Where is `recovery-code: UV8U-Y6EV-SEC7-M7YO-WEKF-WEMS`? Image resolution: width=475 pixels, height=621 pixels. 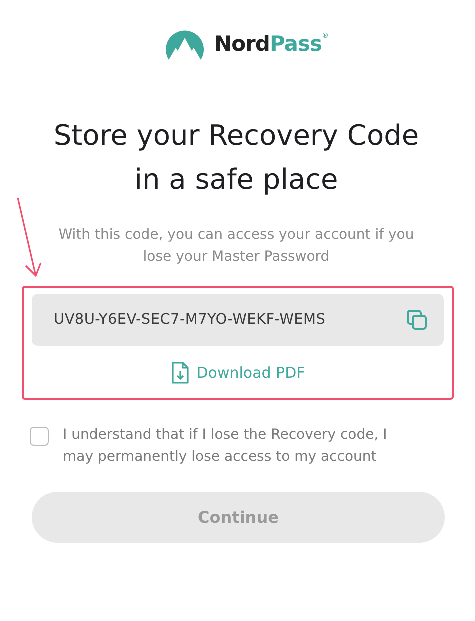
recovery-code: UV8U-Y6EV-SEC7-M7YO-WEKF-WEMS is located at coordinates (190, 320).